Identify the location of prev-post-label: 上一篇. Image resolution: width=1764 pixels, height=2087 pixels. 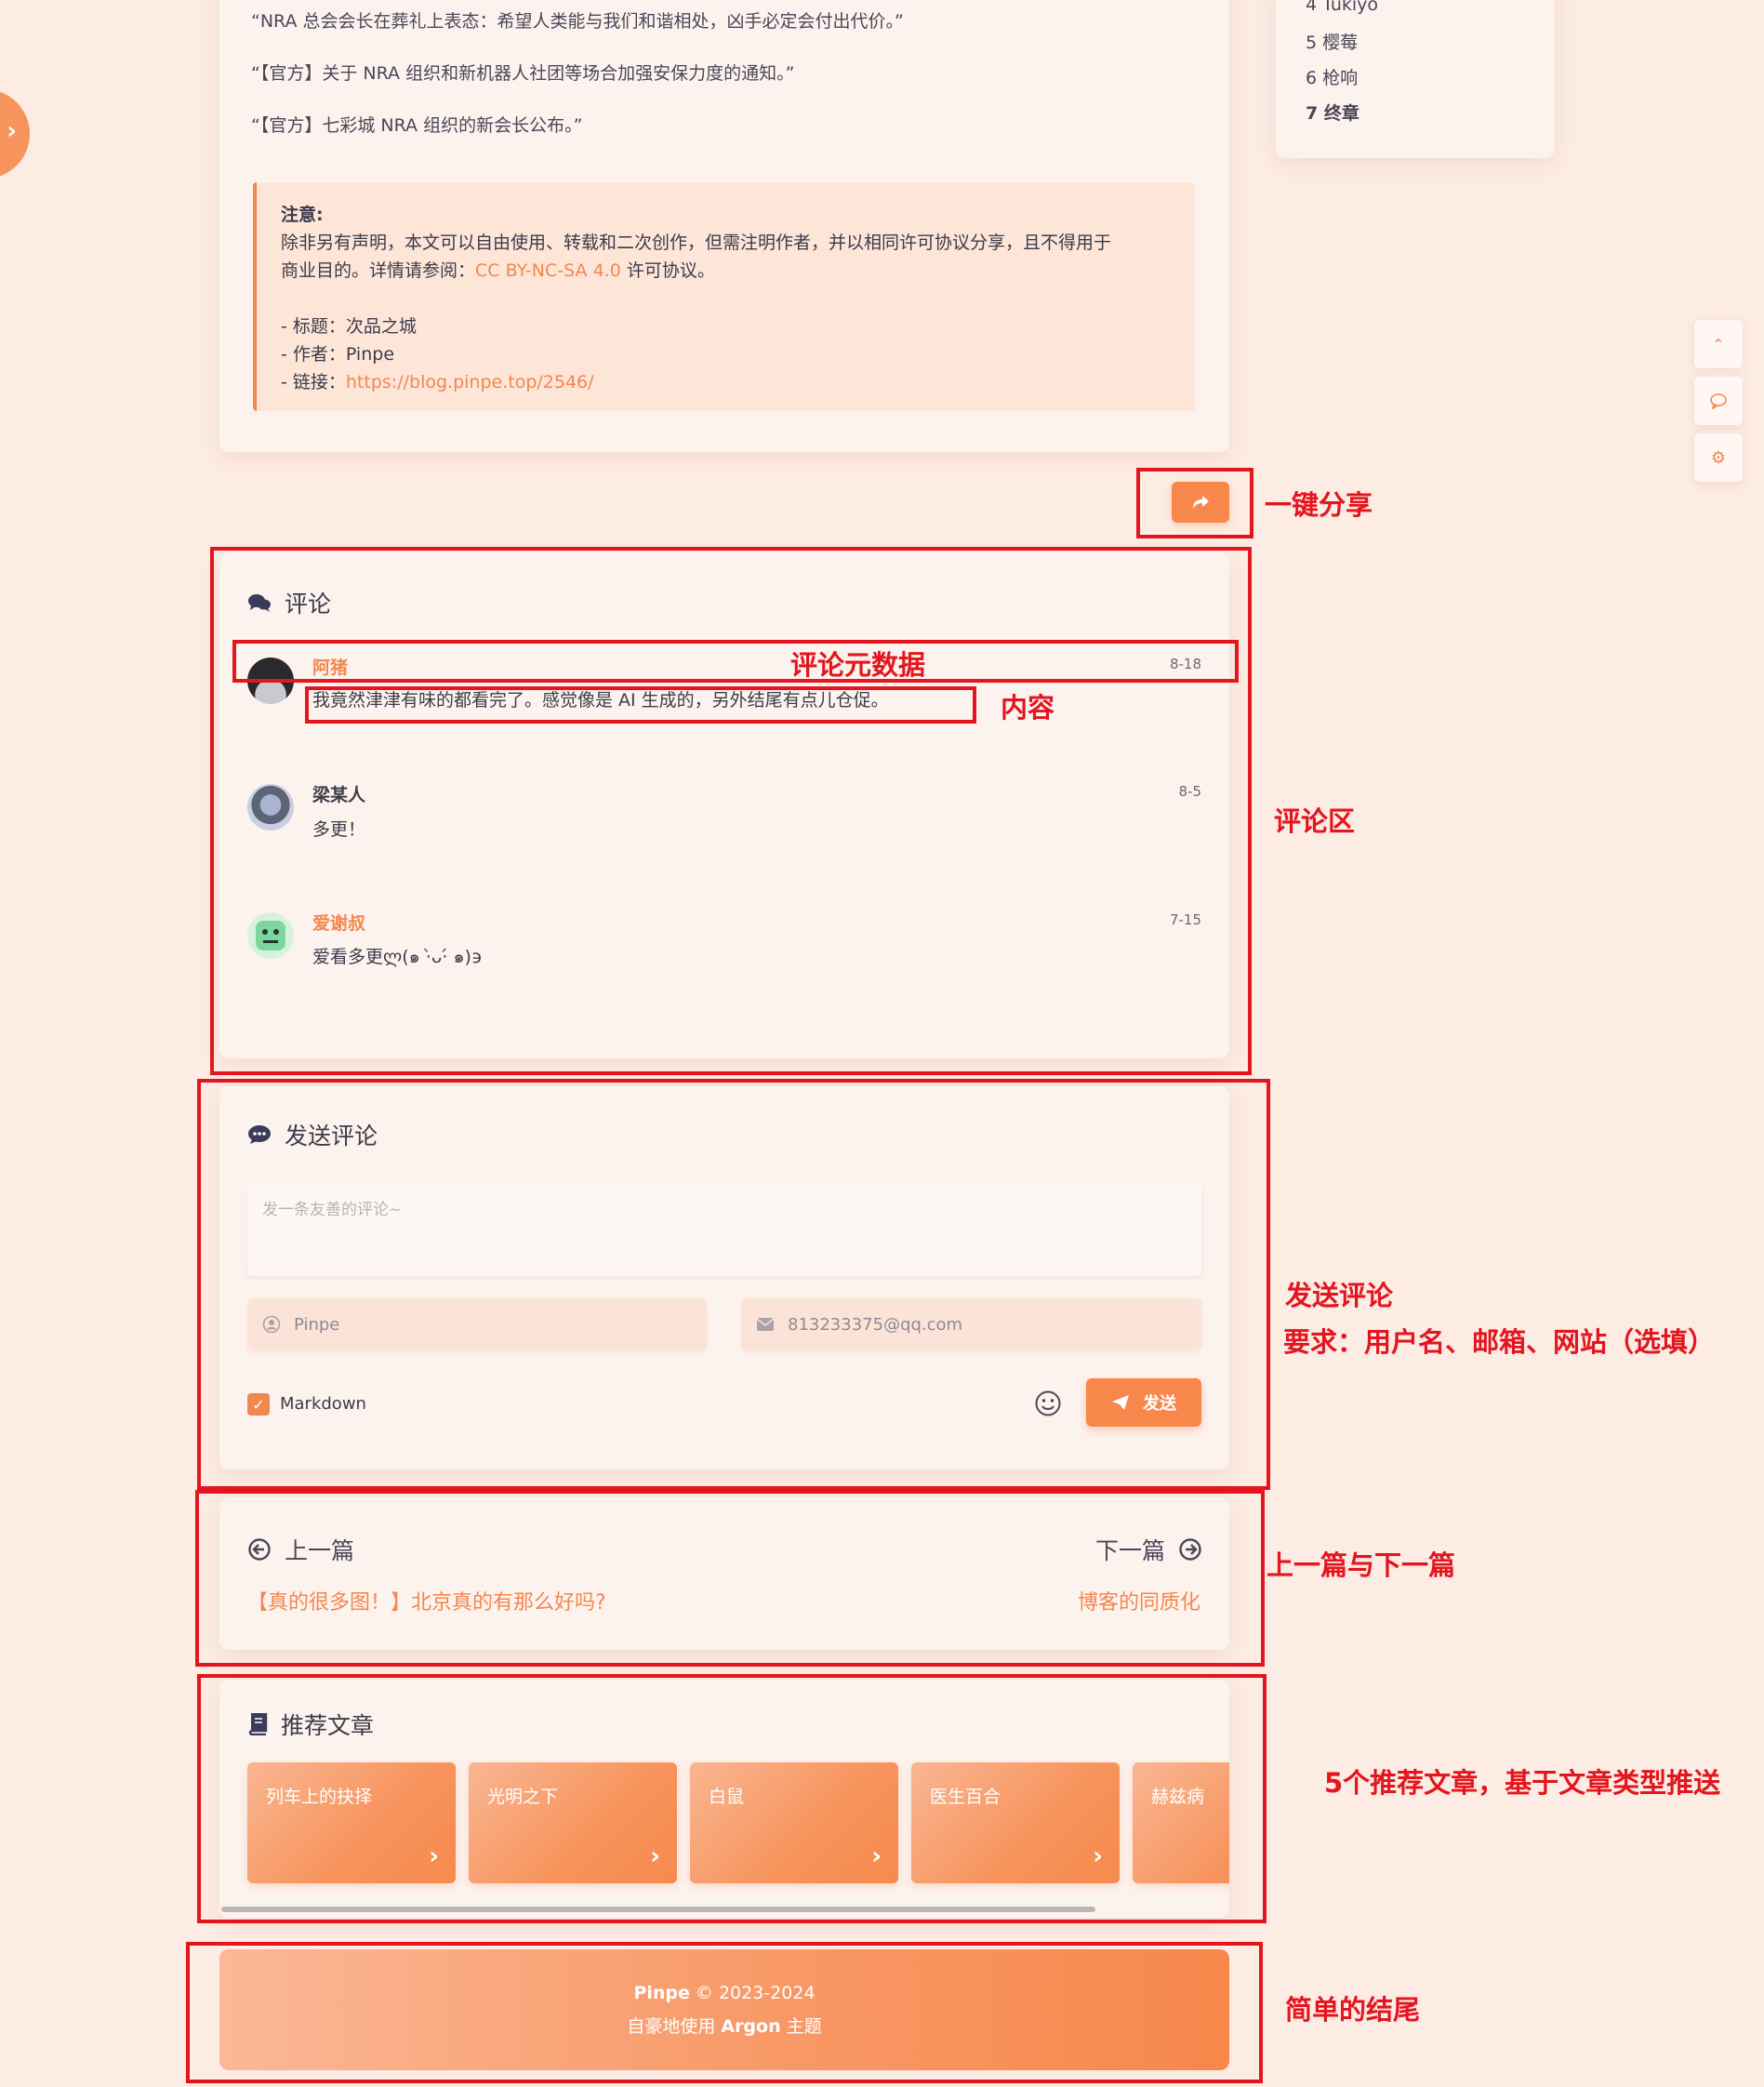
(300, 1549).